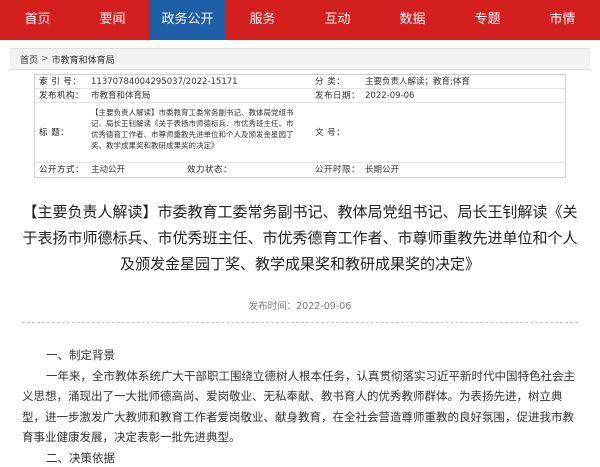 This screenshot has width=600, height=467. Describe the element at coordinates (337, 20) in the screenshot. I see `nav-interaction: 互动` at that location.